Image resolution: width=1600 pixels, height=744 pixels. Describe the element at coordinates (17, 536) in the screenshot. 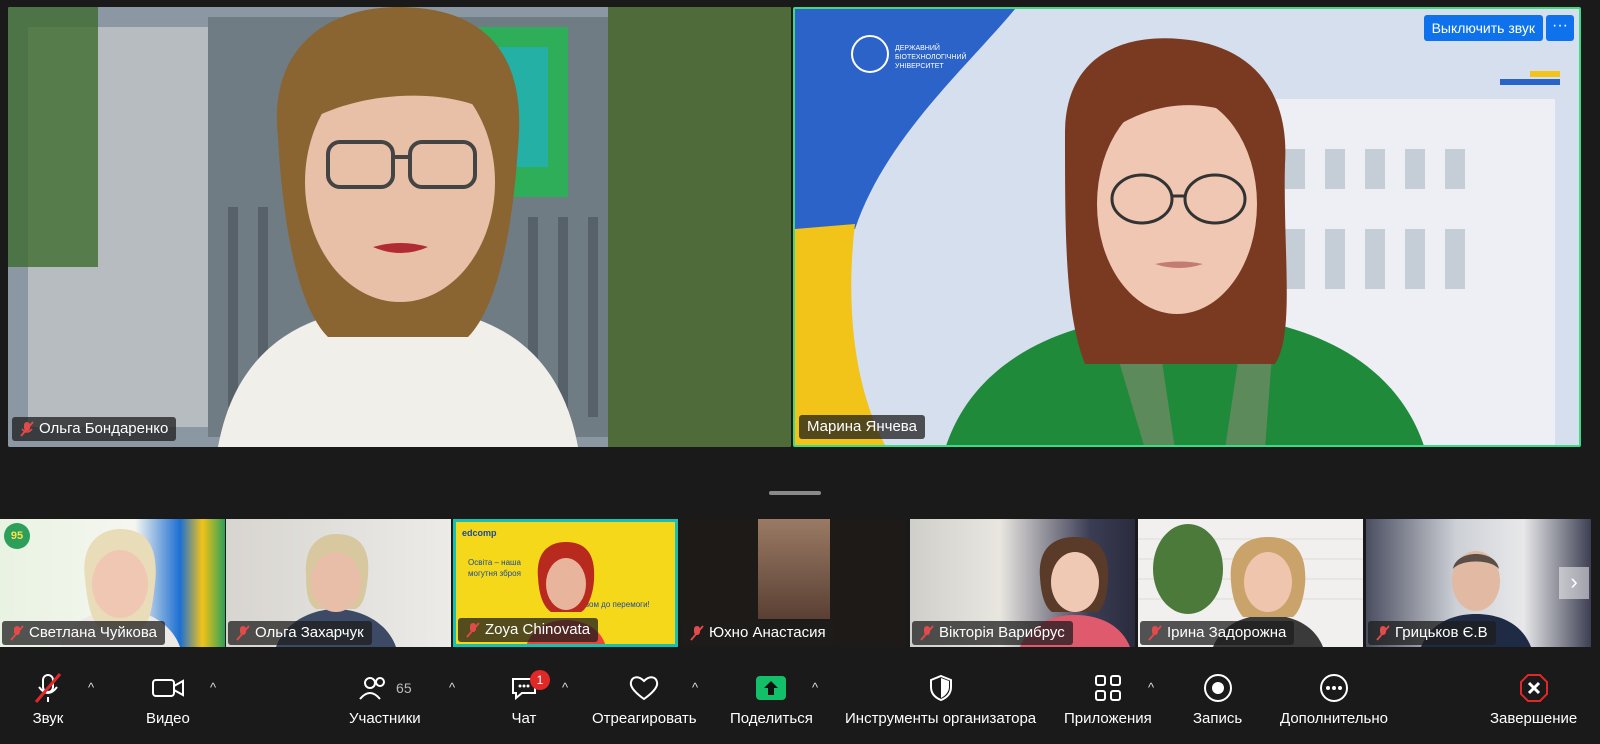

I see `college-logo-icon: 95` at that location.